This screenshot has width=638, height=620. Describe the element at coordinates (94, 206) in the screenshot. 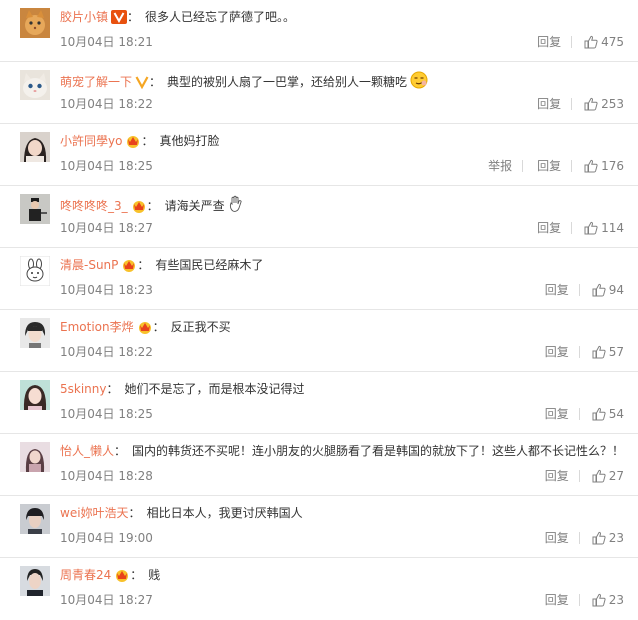

I see `username: 咚咚咚咚_3_` at that location.